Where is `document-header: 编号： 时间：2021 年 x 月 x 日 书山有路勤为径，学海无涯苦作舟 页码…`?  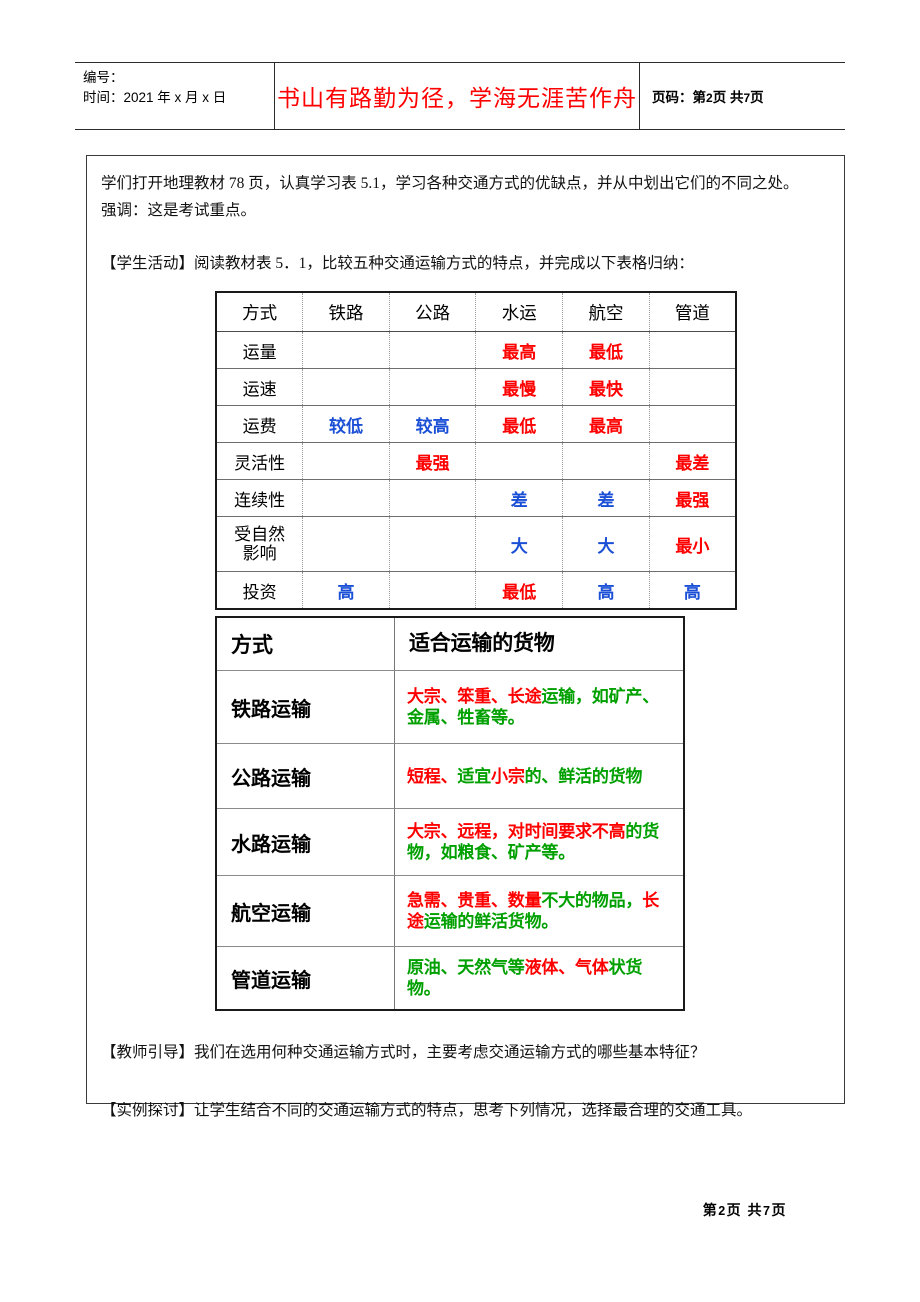
document-header: 编号： 时间：2021 年 x 月 x 日 书山有路勤为径，学海无涯苦作舟 页码… is located at coordinates (460, 96).